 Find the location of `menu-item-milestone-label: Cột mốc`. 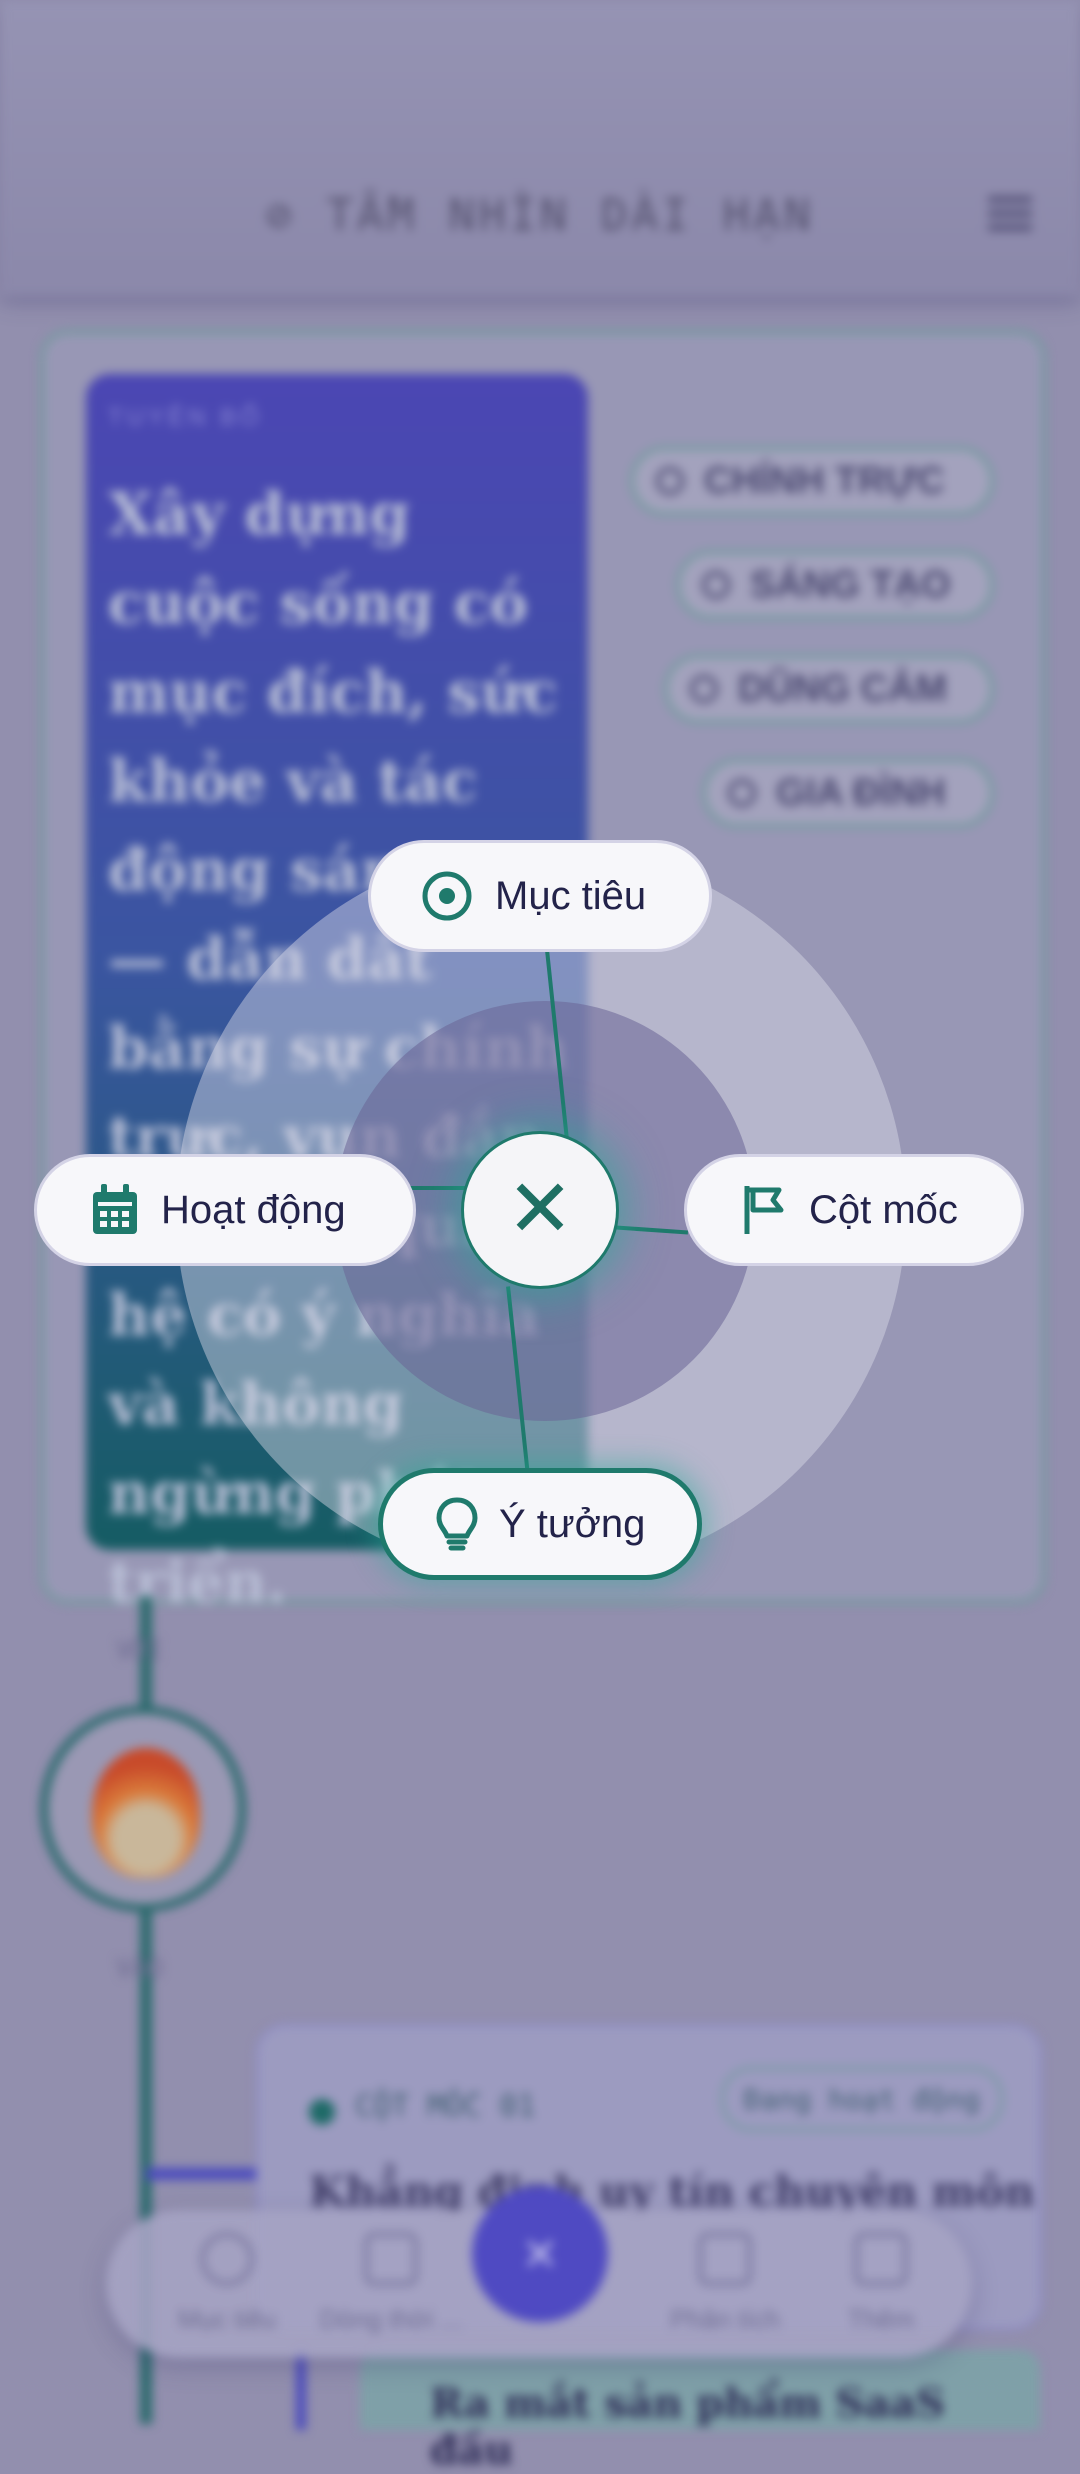

menu-item-milestone-label: Cột mốc is located at coordinates (883, 1209).